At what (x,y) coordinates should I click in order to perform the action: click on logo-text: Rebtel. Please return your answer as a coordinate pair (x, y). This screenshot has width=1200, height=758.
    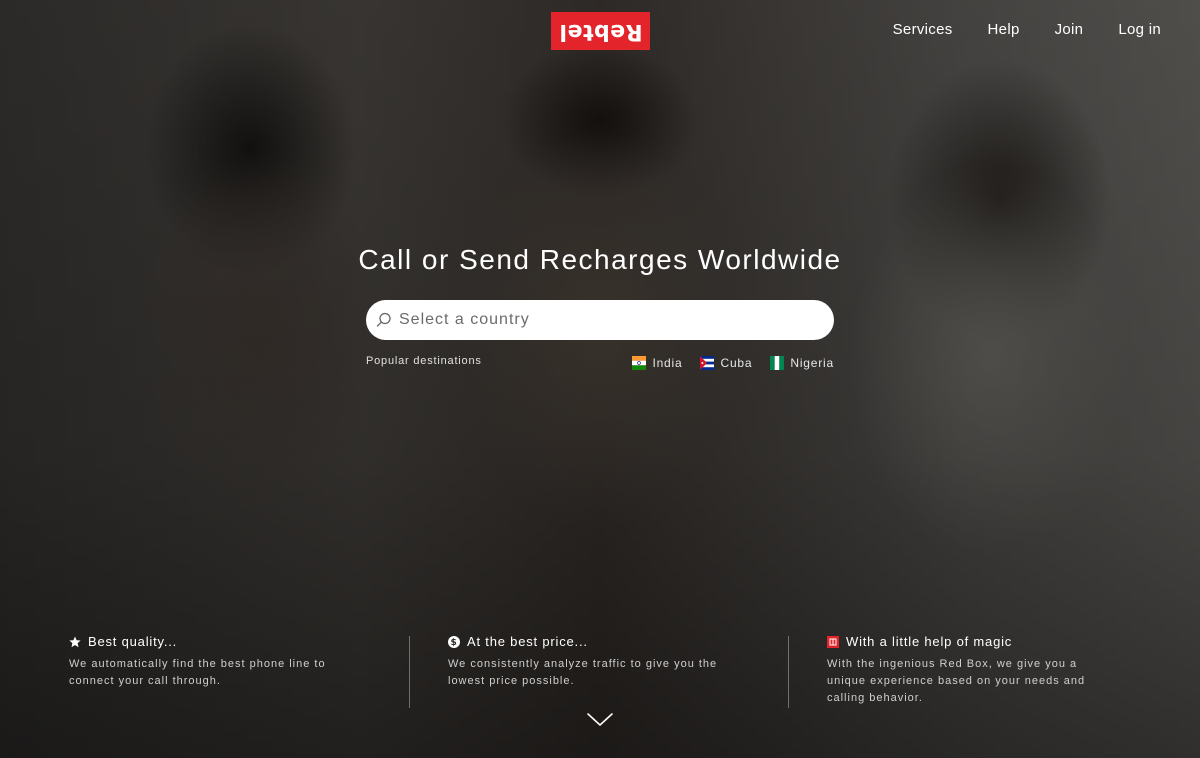
    Looking at the image, I should click on (600, 31).